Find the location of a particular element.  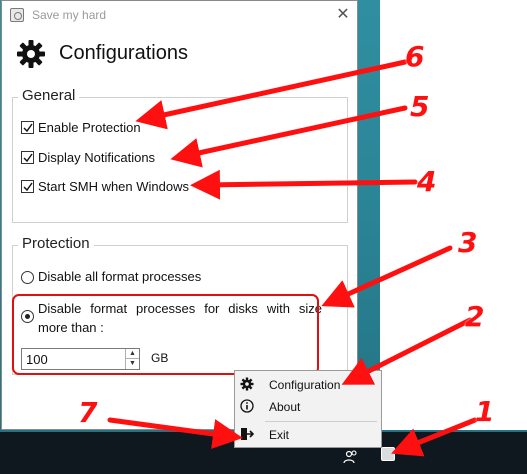

menu-item-label: About is located at coordinates (285, 407).